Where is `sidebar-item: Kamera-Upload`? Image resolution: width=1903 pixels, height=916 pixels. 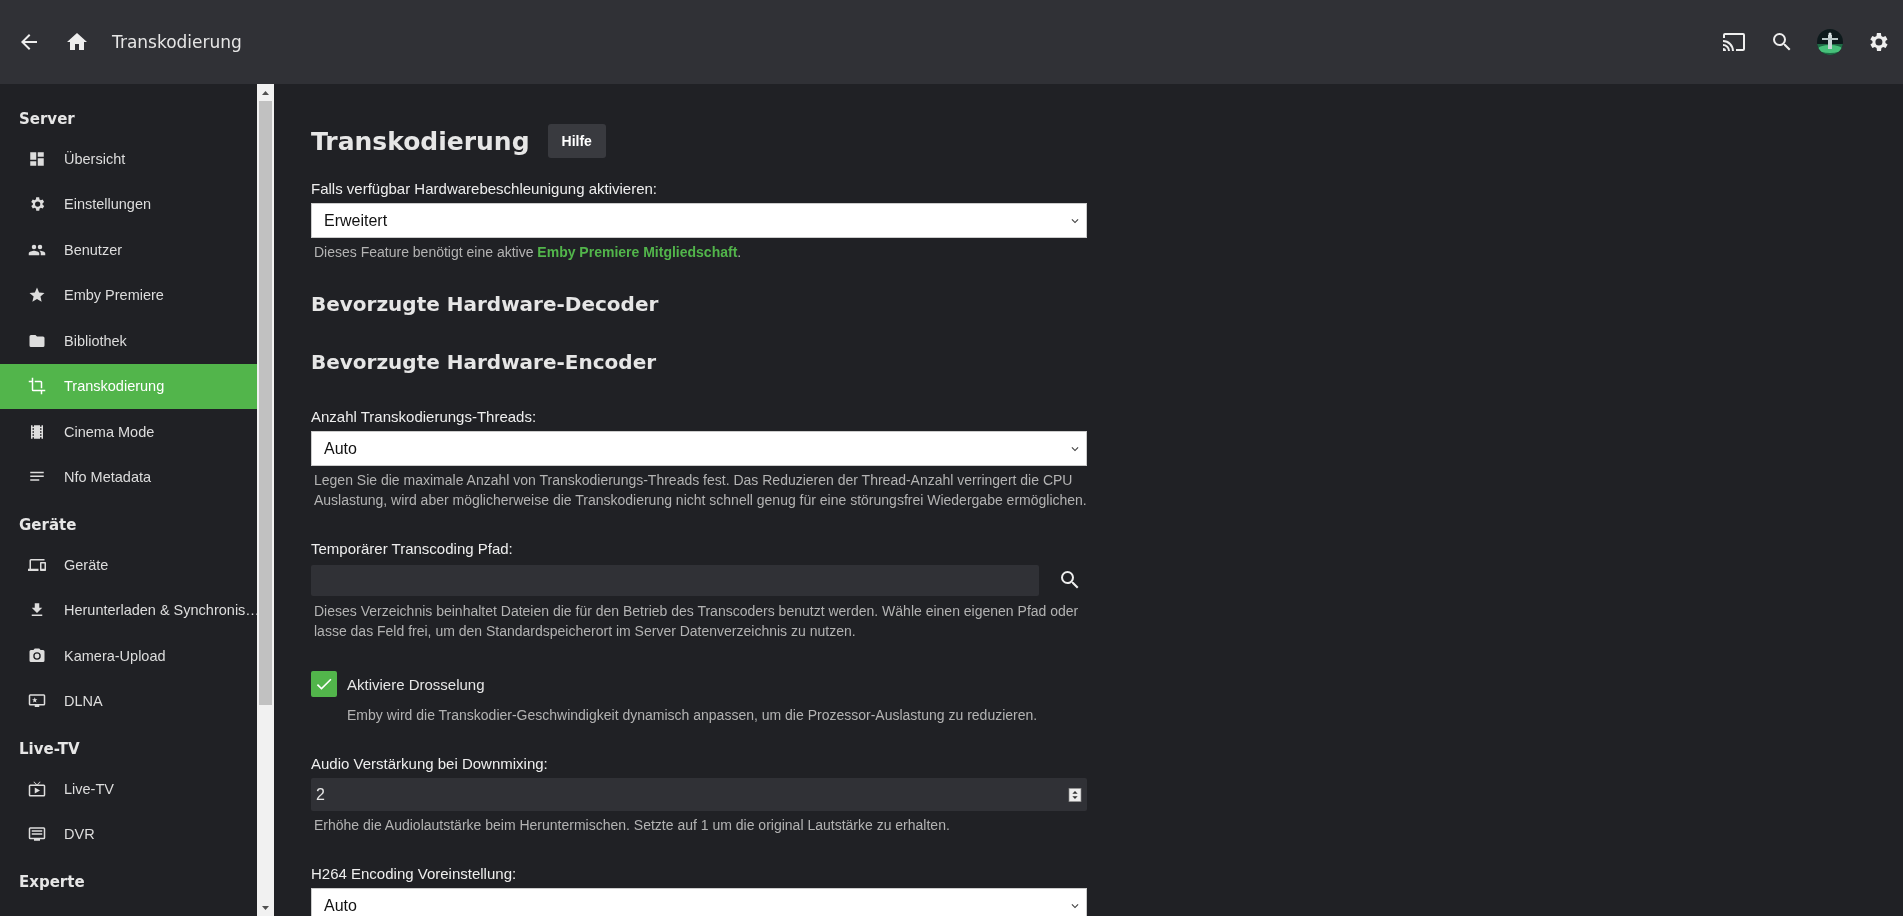
sidebar-item: Kamera-Upload is located at coordinates (128, 656).